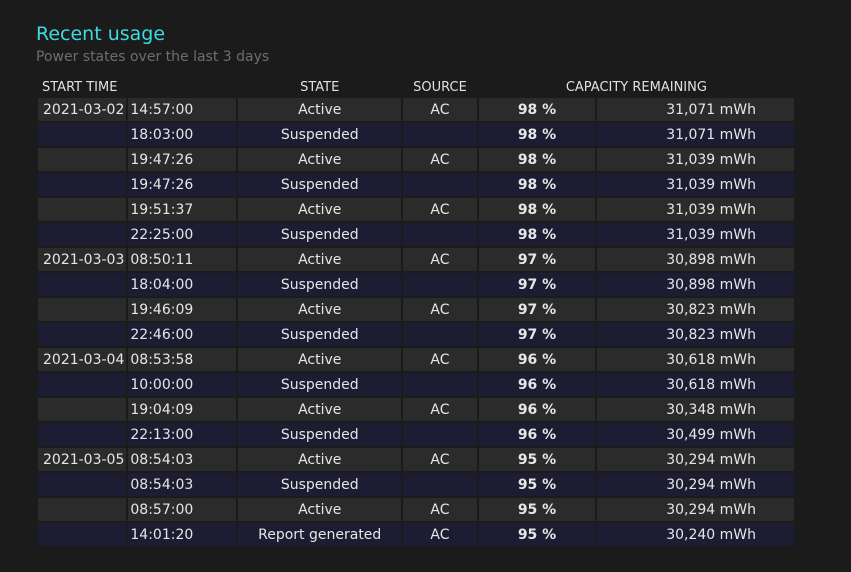  What do you see at coordinates (182, 384) in the screenshot?
I see `row-time: 10:00:00` at bounding box center [182, 384].